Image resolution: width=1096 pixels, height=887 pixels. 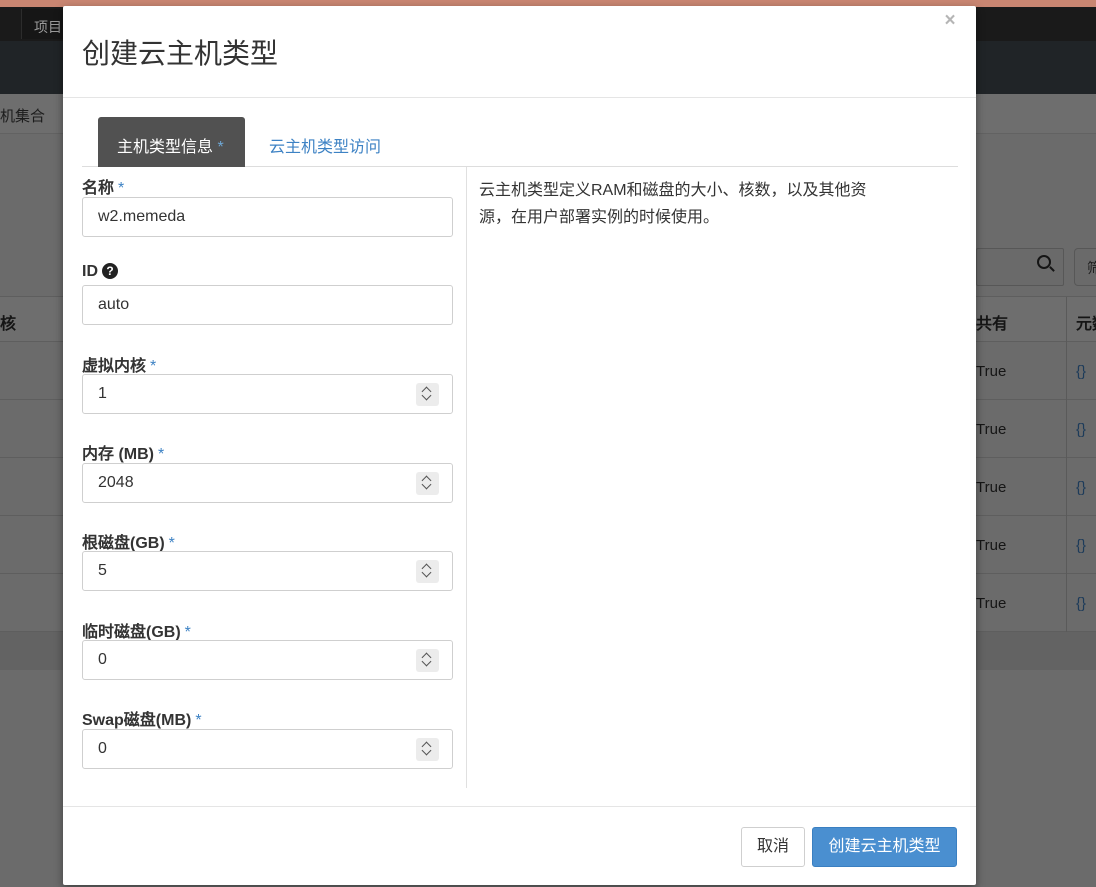 What do you see at coordinates (673, 204) in the screenshot?
I see `flavor-description: 云主机类型定义RAM和磁盘的大小、核数，以及其他资源，在用户部署实例的时候使用。` at bounding box center [673, 204].